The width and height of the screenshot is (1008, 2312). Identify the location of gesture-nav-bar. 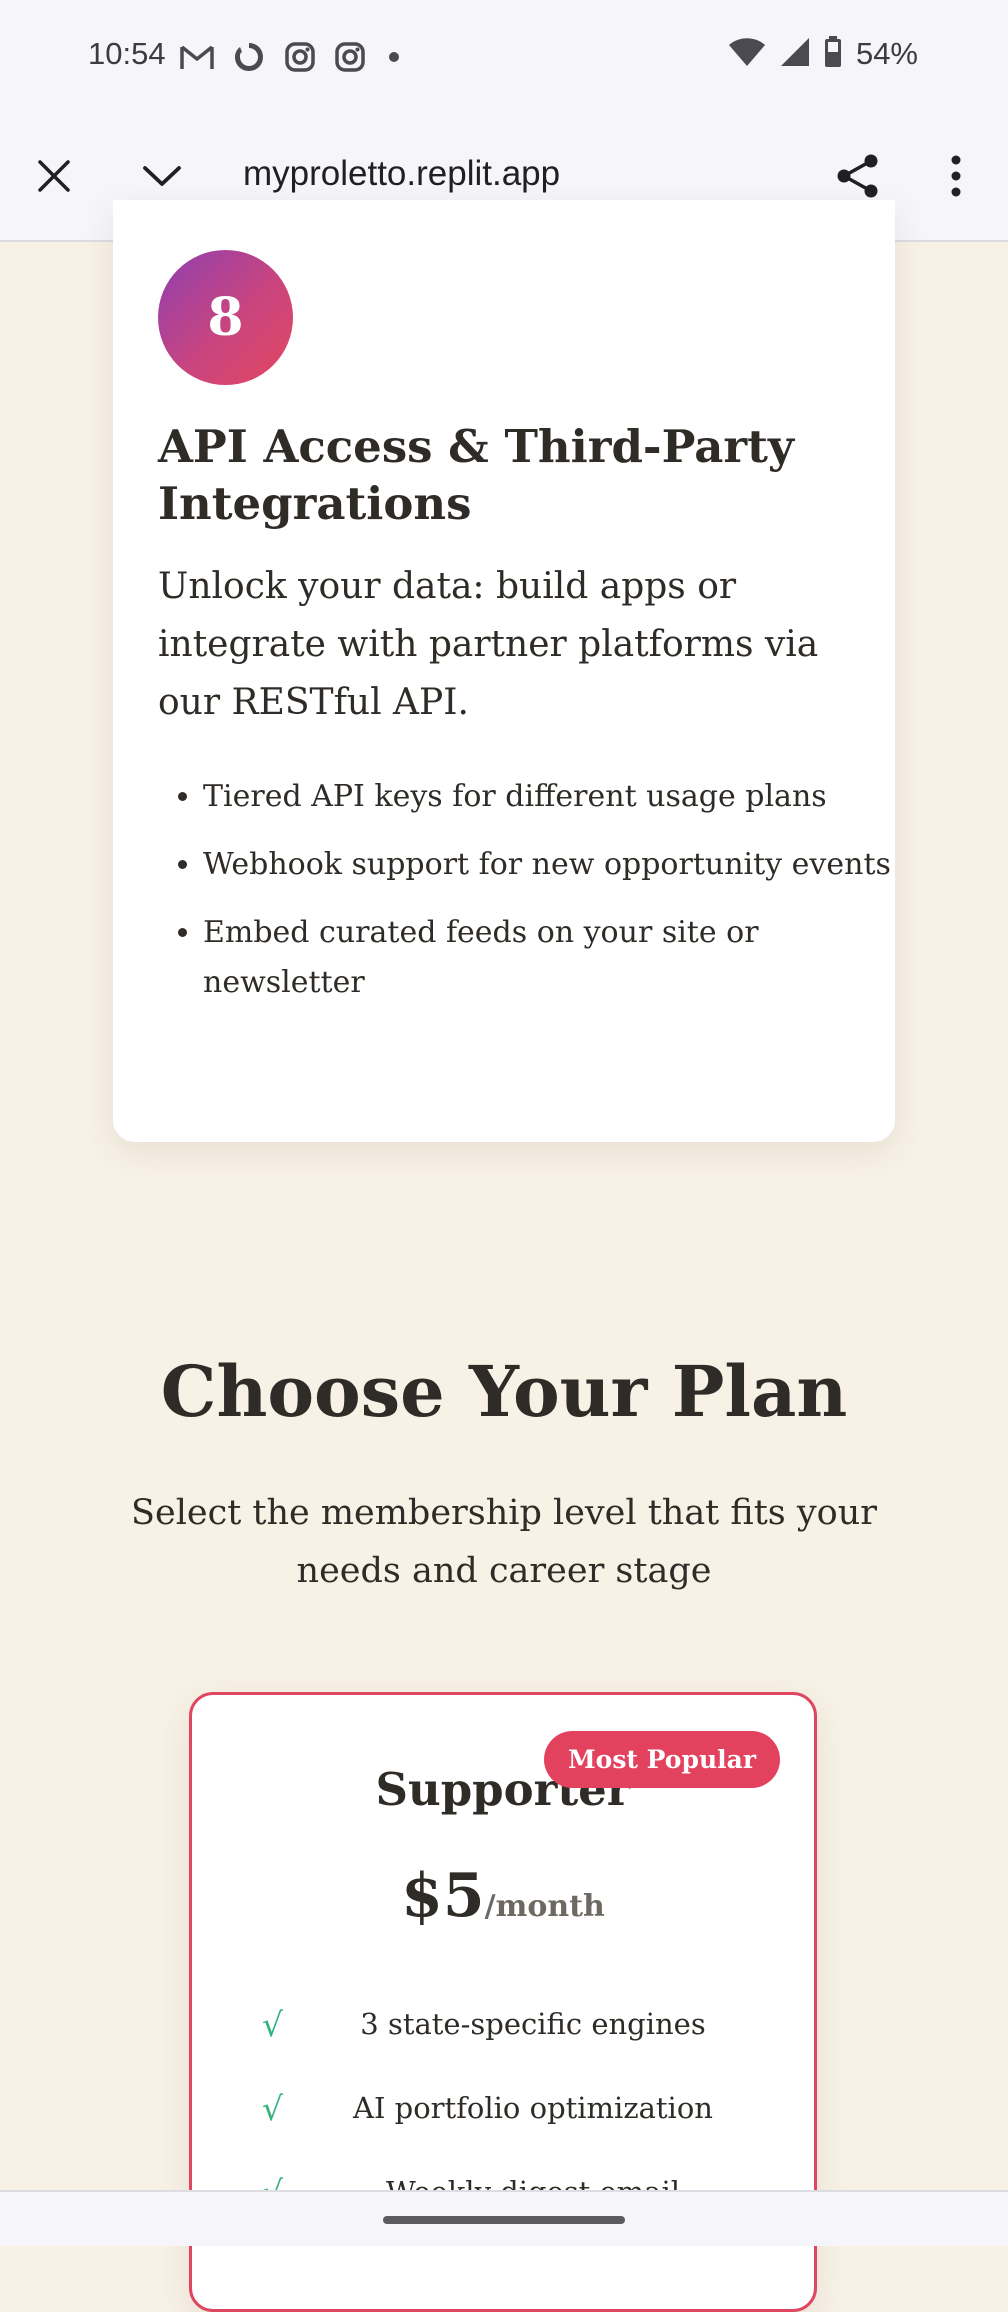
(504, 2218).